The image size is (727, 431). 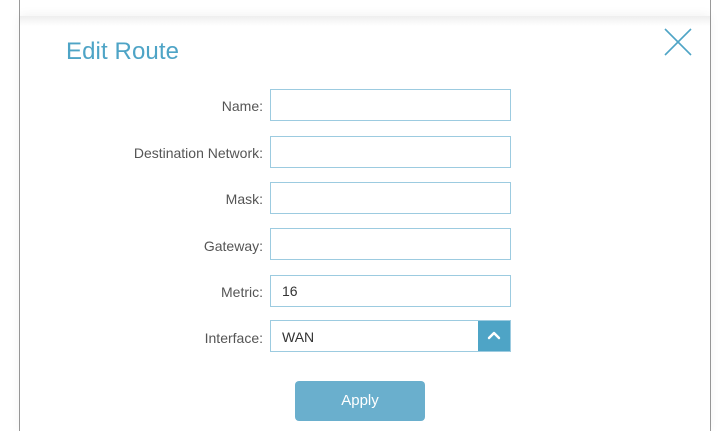 I want to click on close-icon, so click(x=678, y=42).